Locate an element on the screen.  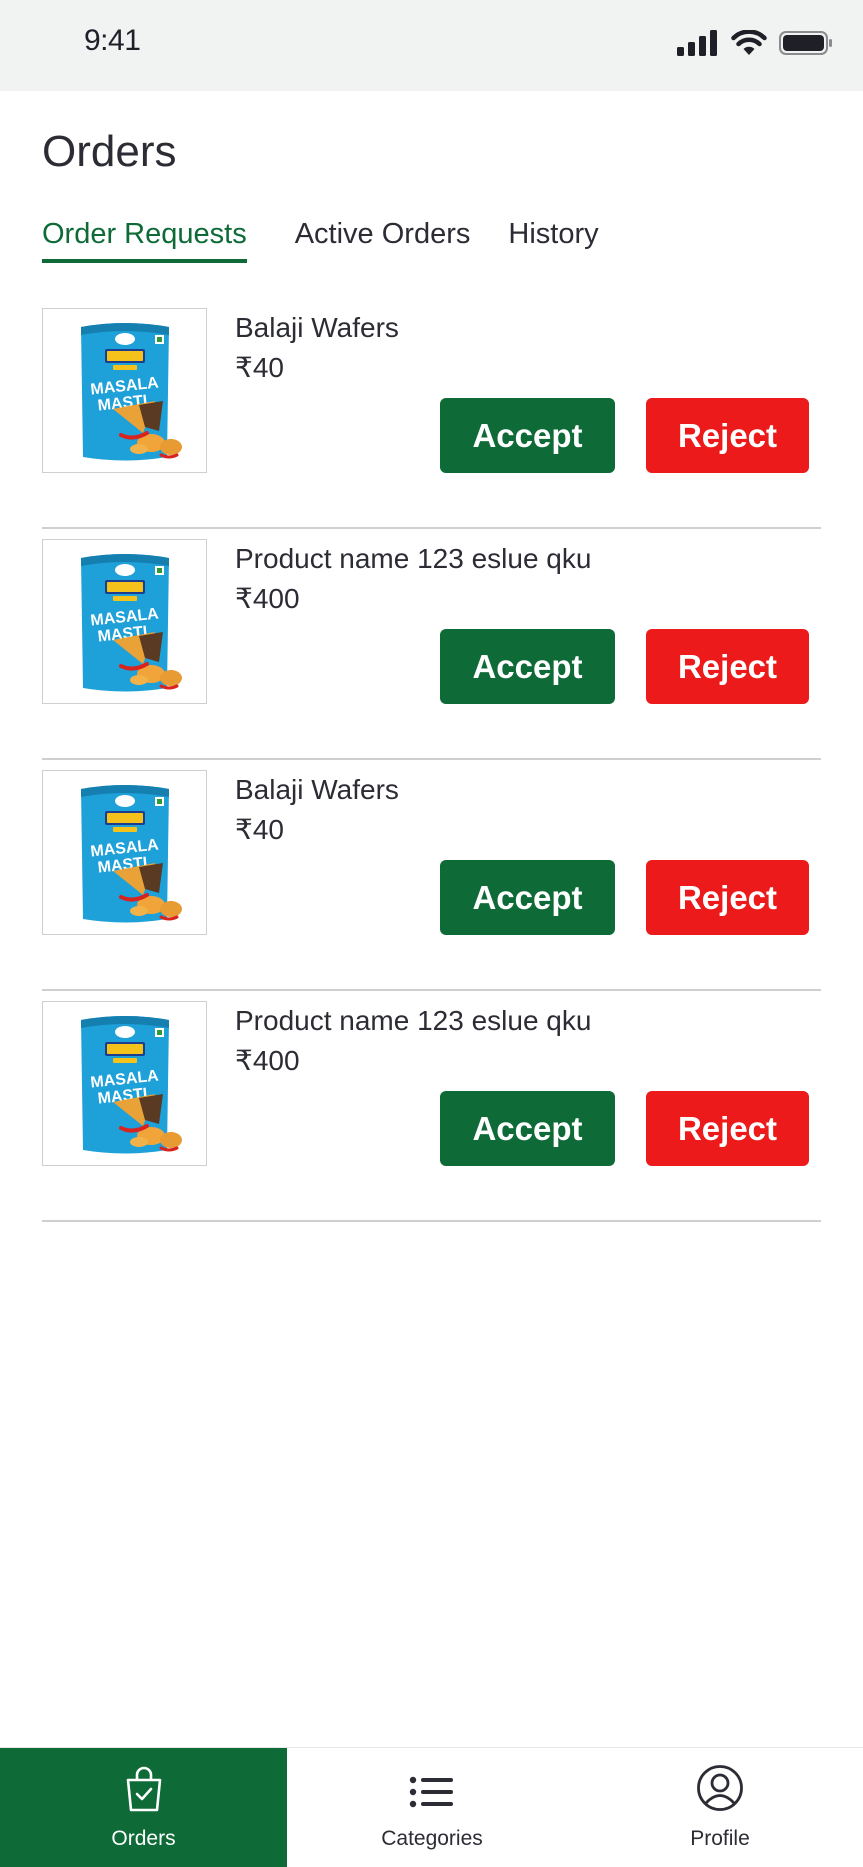
shopping-bag-check-icon is located at coordinates (143, 1789).